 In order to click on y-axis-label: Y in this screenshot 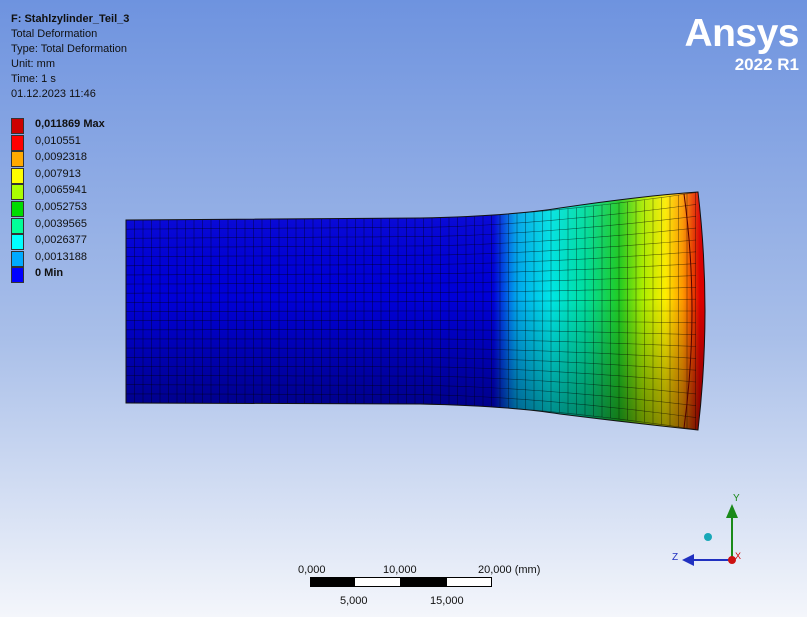, I will do `click(736, 498)`.